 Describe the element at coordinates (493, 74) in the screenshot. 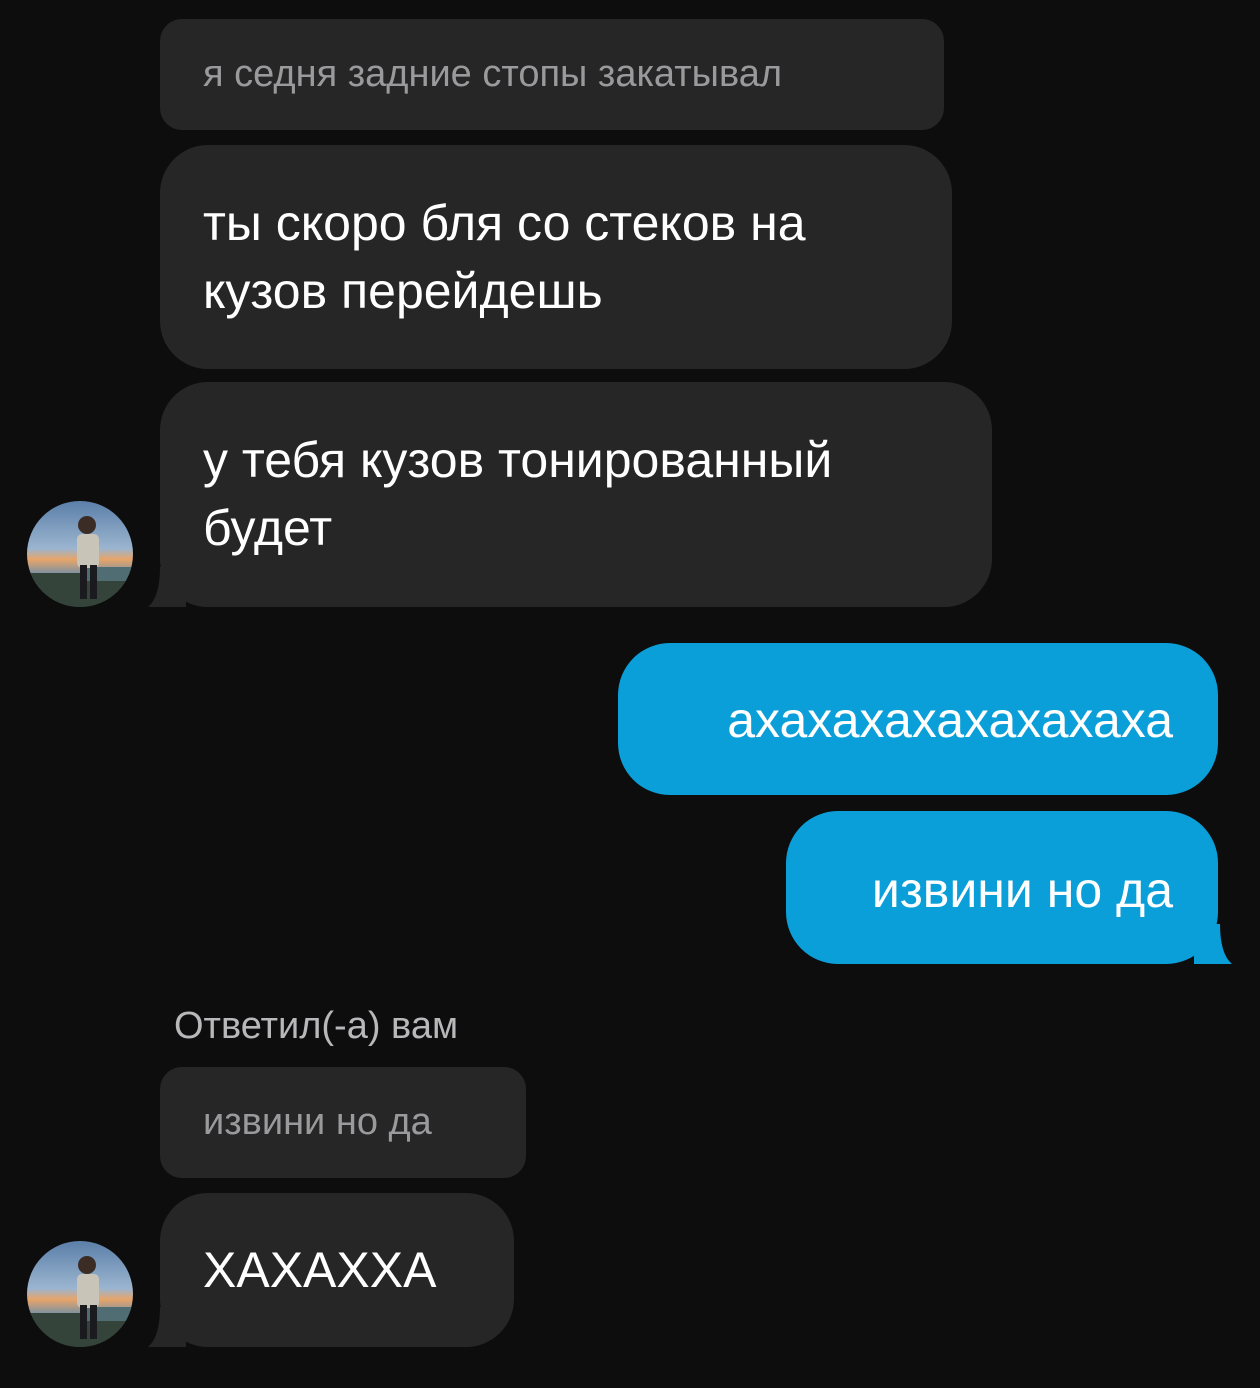

I see `reply-quote-text: я седня задние стопы закатывал` at that location.